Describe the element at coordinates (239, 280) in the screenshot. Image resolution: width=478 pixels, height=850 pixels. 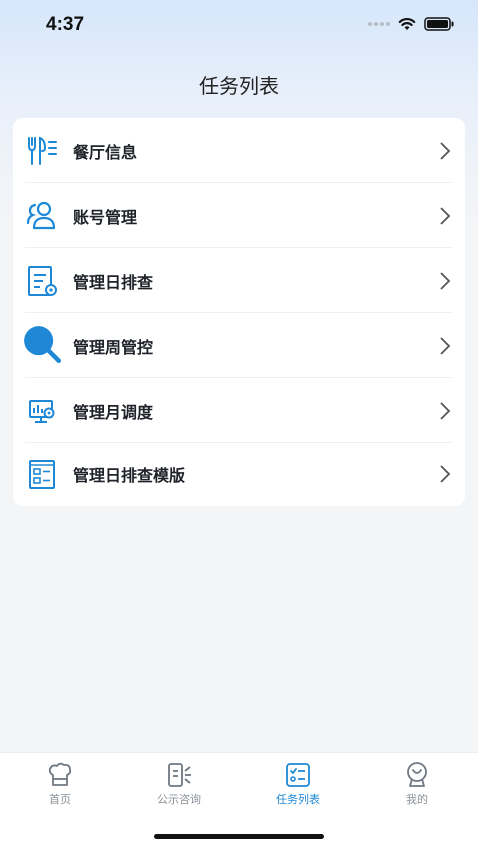
I see `menu-item-daily-inspection: 管理日排查` at that location.